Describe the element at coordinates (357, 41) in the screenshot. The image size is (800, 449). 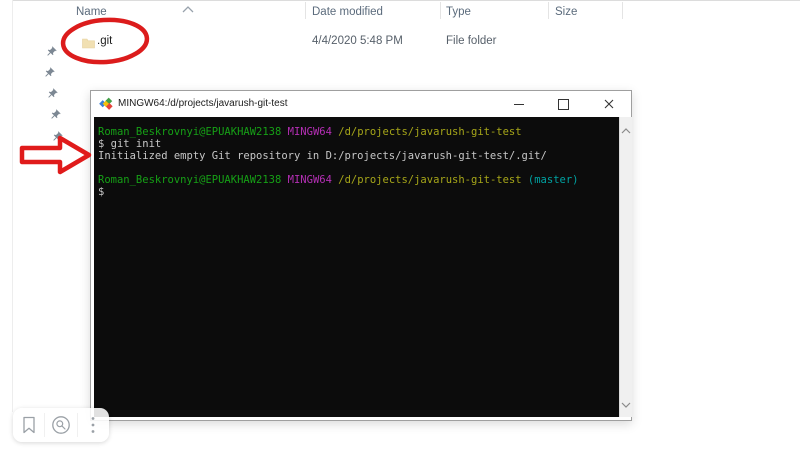
I see `file-row-date: 4/4/2020 5:48 PM` at that location.